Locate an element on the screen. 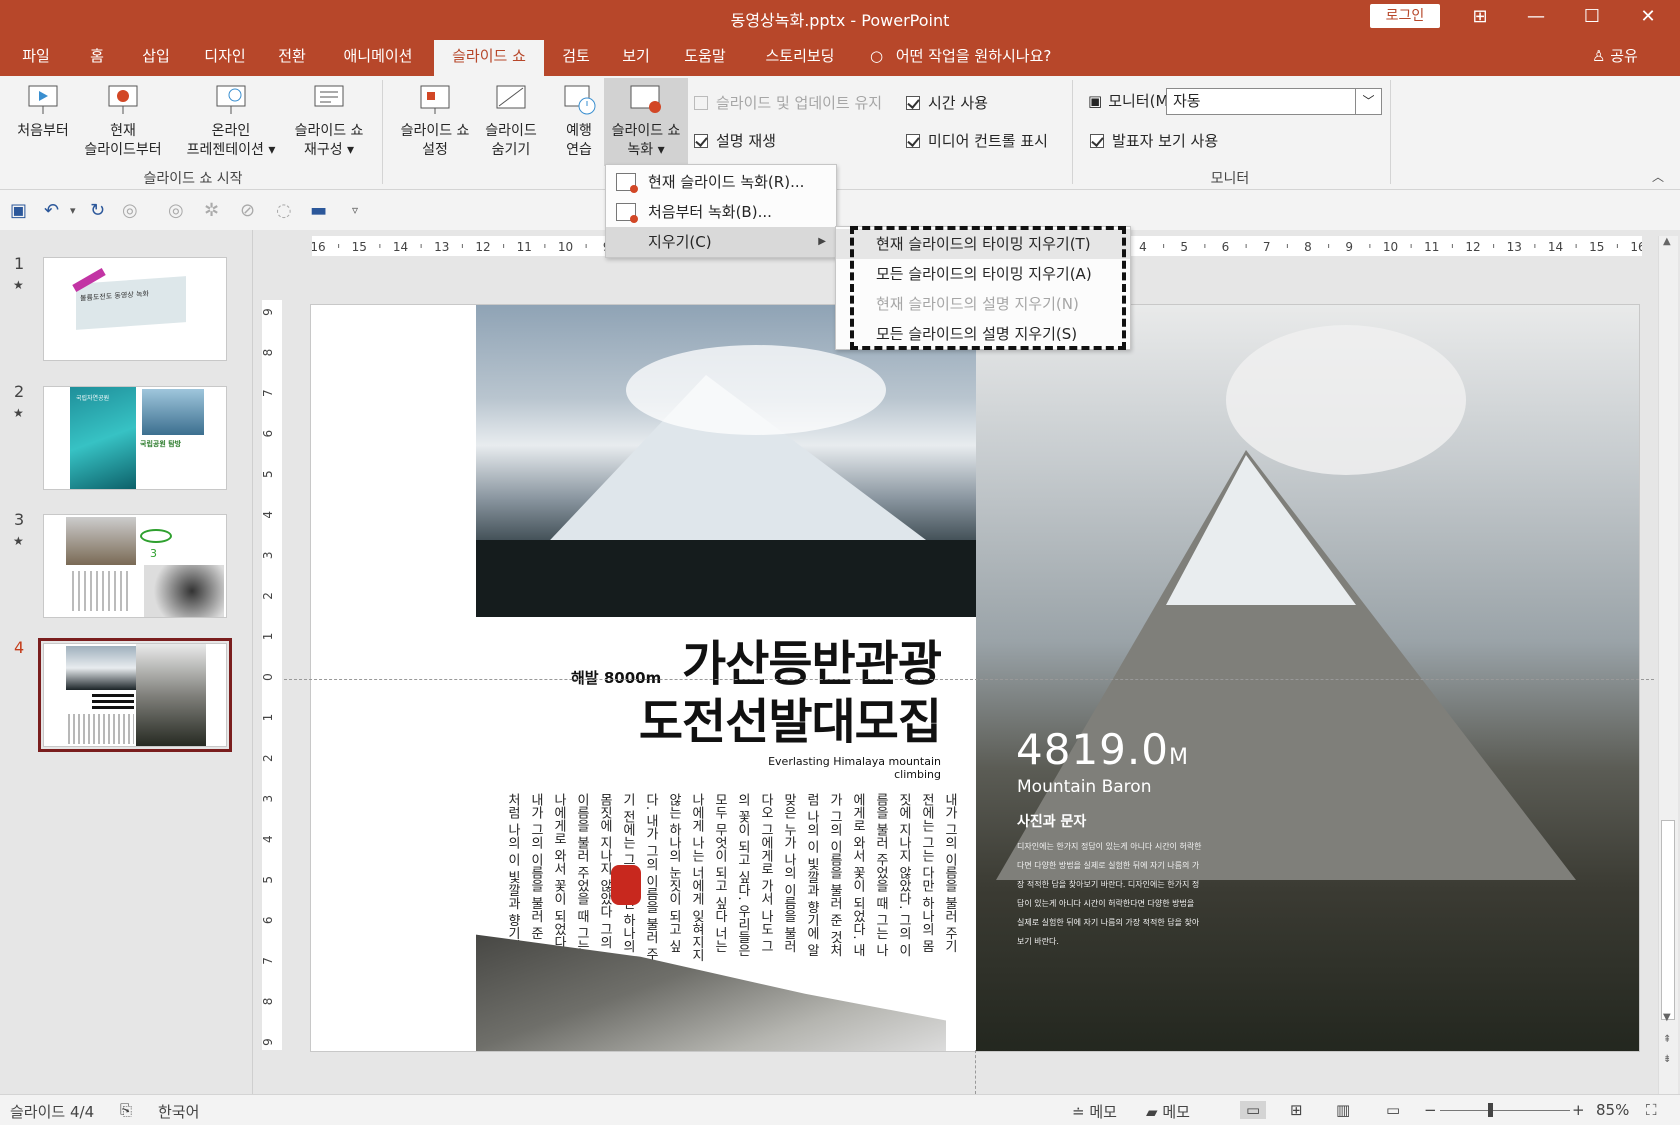 This screenshot has height=1125, width=1680. normal-view-icon: ▭ is located at coordinates (1253, 1110).